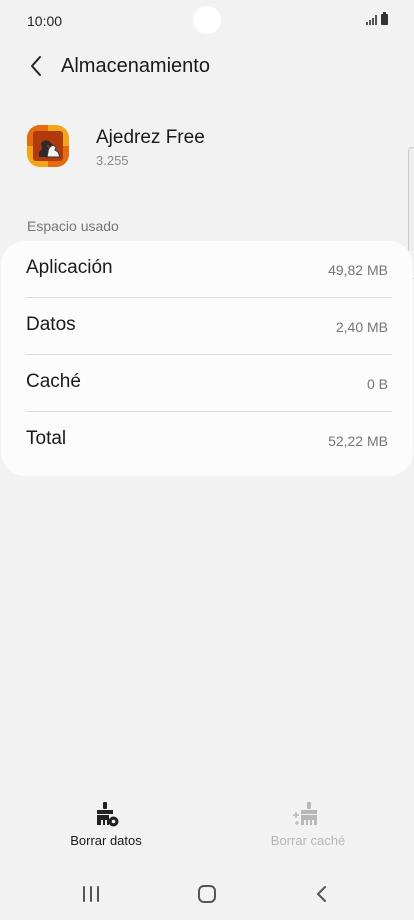 The image size is (414, 920). I want to click on brush-gear-icon, so click(108, 814).